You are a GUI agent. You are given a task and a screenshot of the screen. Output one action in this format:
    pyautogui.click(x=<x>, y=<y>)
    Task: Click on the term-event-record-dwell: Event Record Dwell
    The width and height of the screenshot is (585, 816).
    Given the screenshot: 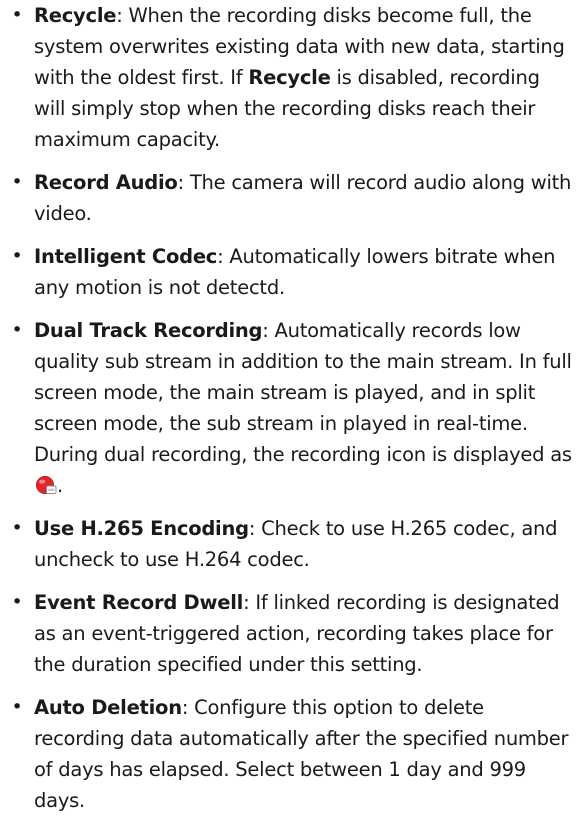 What is the action you would take?
    pyautogui.click(x=139, y=602)
    